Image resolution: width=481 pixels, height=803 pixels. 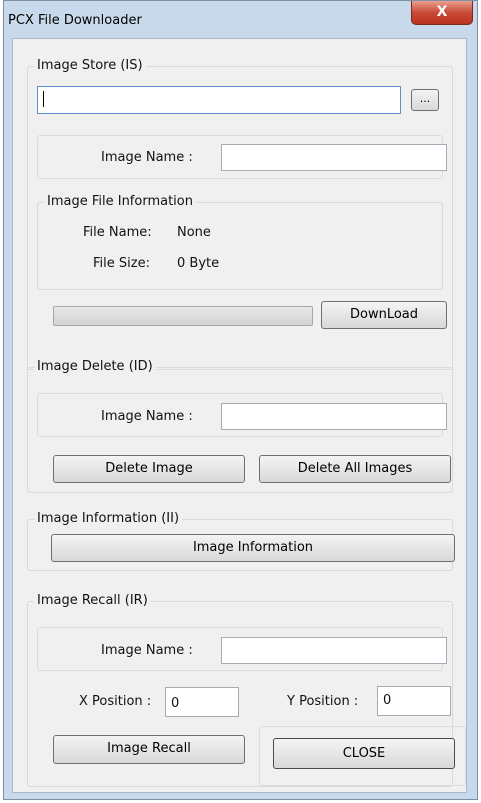 I want to click on image-path-field, so click(x=219, y=100).